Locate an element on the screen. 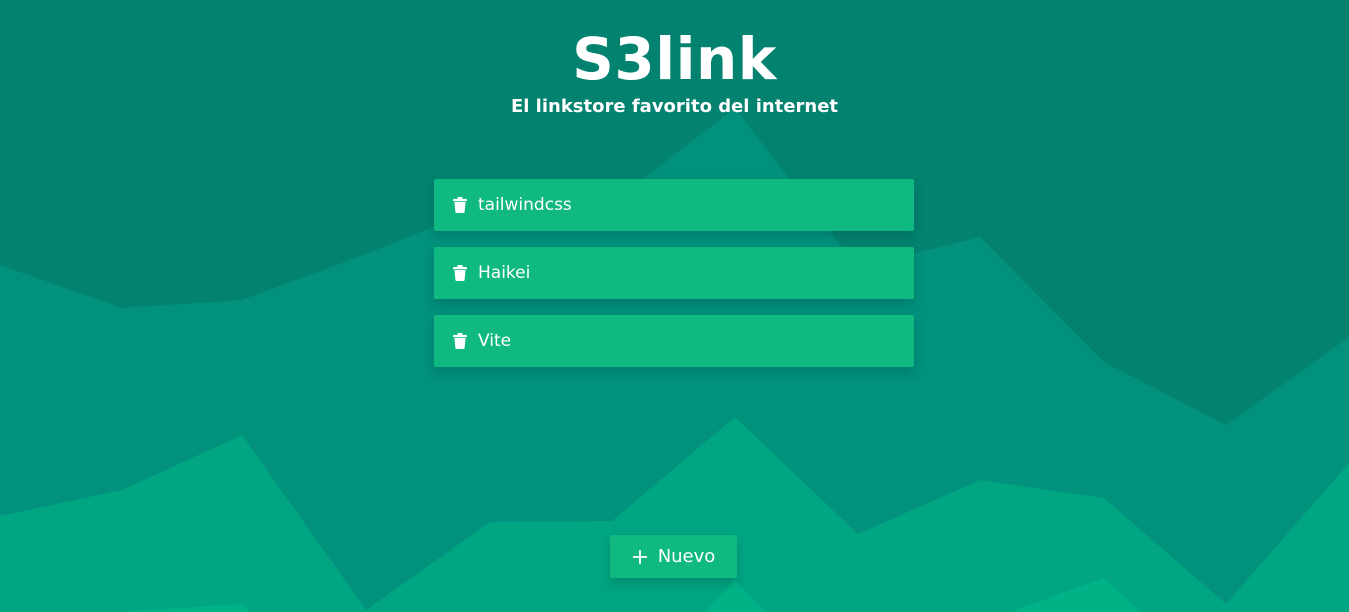  link-label: Vite is located at coordinates (495, 340).